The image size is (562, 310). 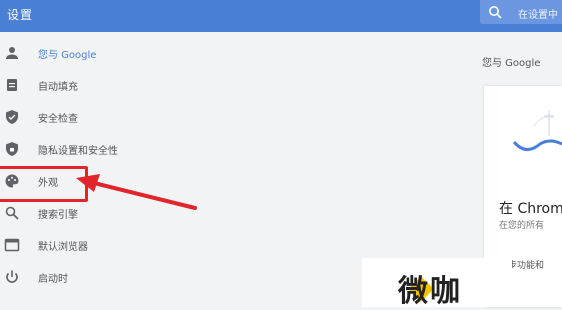 I want to click on section-title: 您与 Google, so click(x=511, y=63).